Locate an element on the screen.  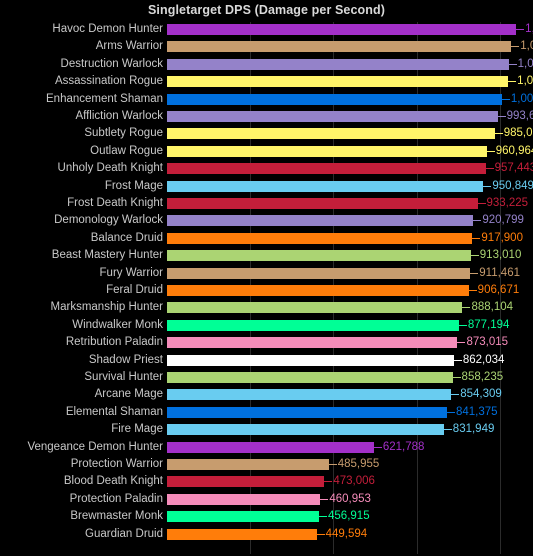
category-label: Unholy Death Knight is located at coordinates (110, 168).